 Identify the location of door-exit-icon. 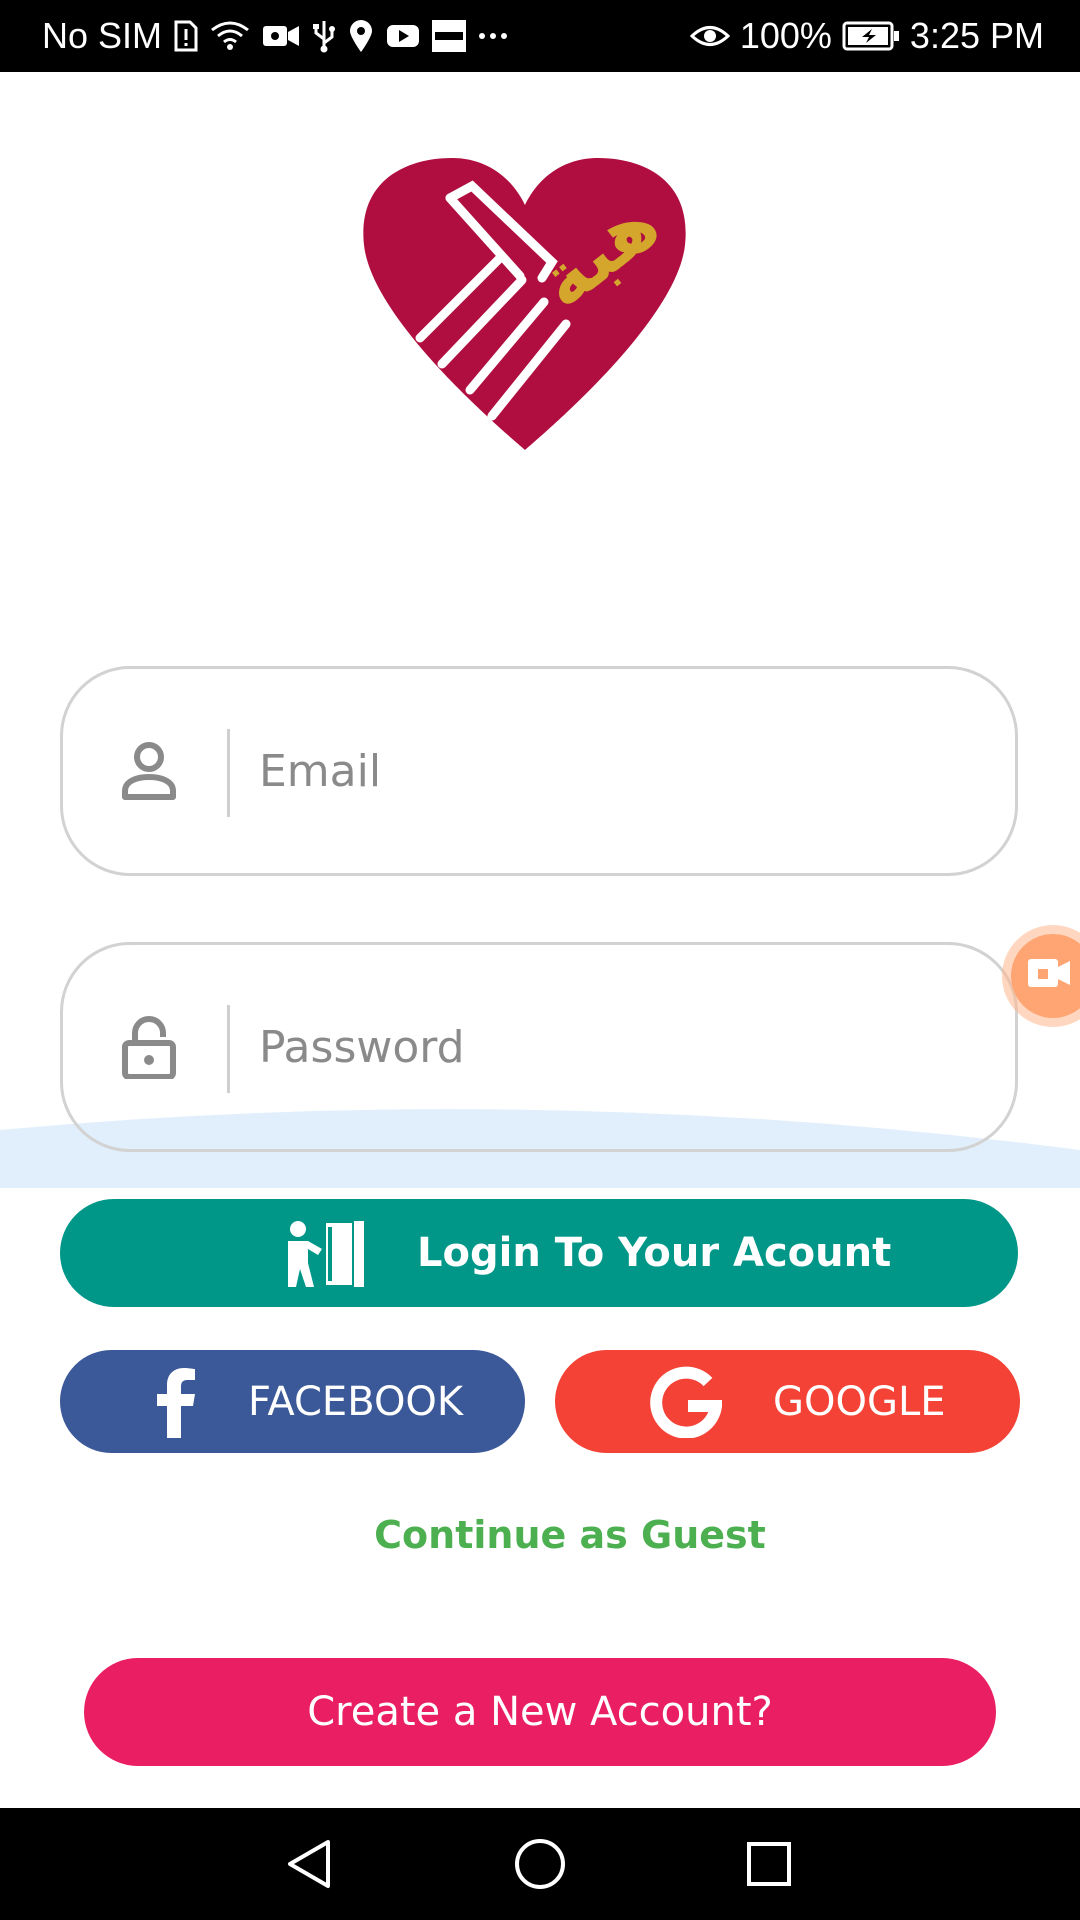
(325, 1259).